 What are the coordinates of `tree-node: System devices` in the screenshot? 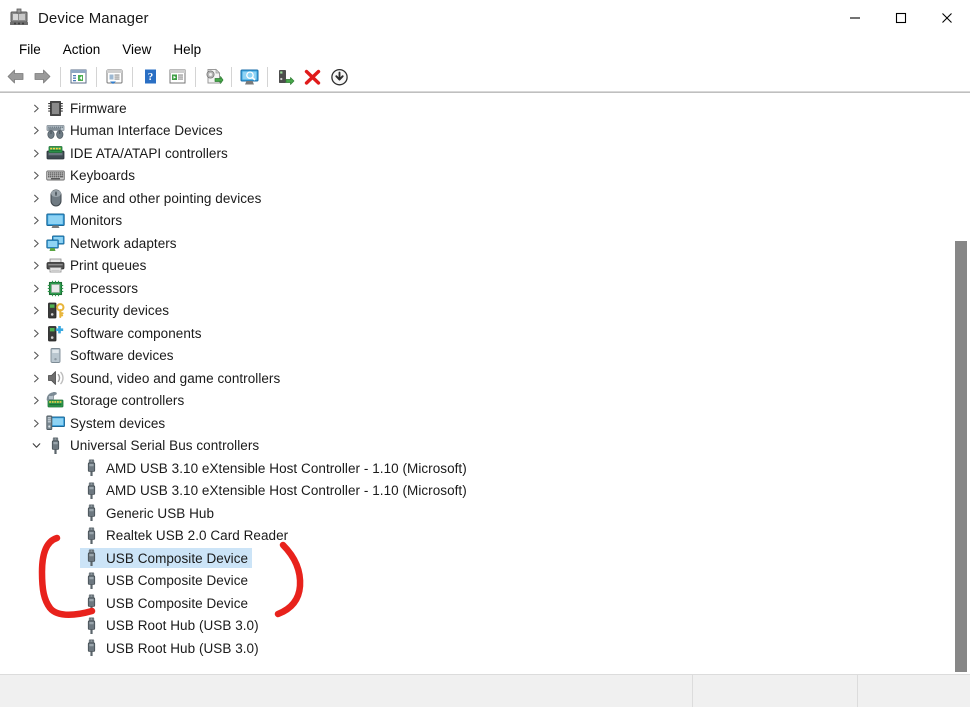 It's located at (476, 423).